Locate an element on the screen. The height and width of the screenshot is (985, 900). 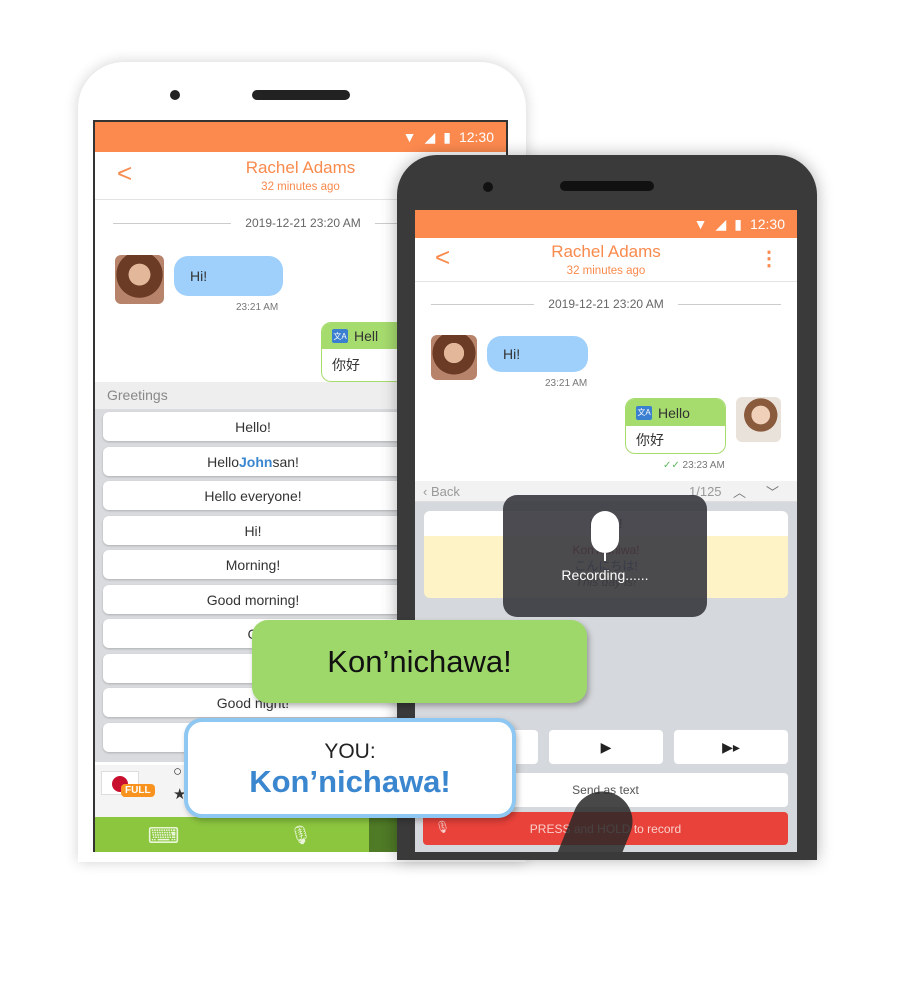
microphone-tab: 🎙 is located at coordinates (300, 834).